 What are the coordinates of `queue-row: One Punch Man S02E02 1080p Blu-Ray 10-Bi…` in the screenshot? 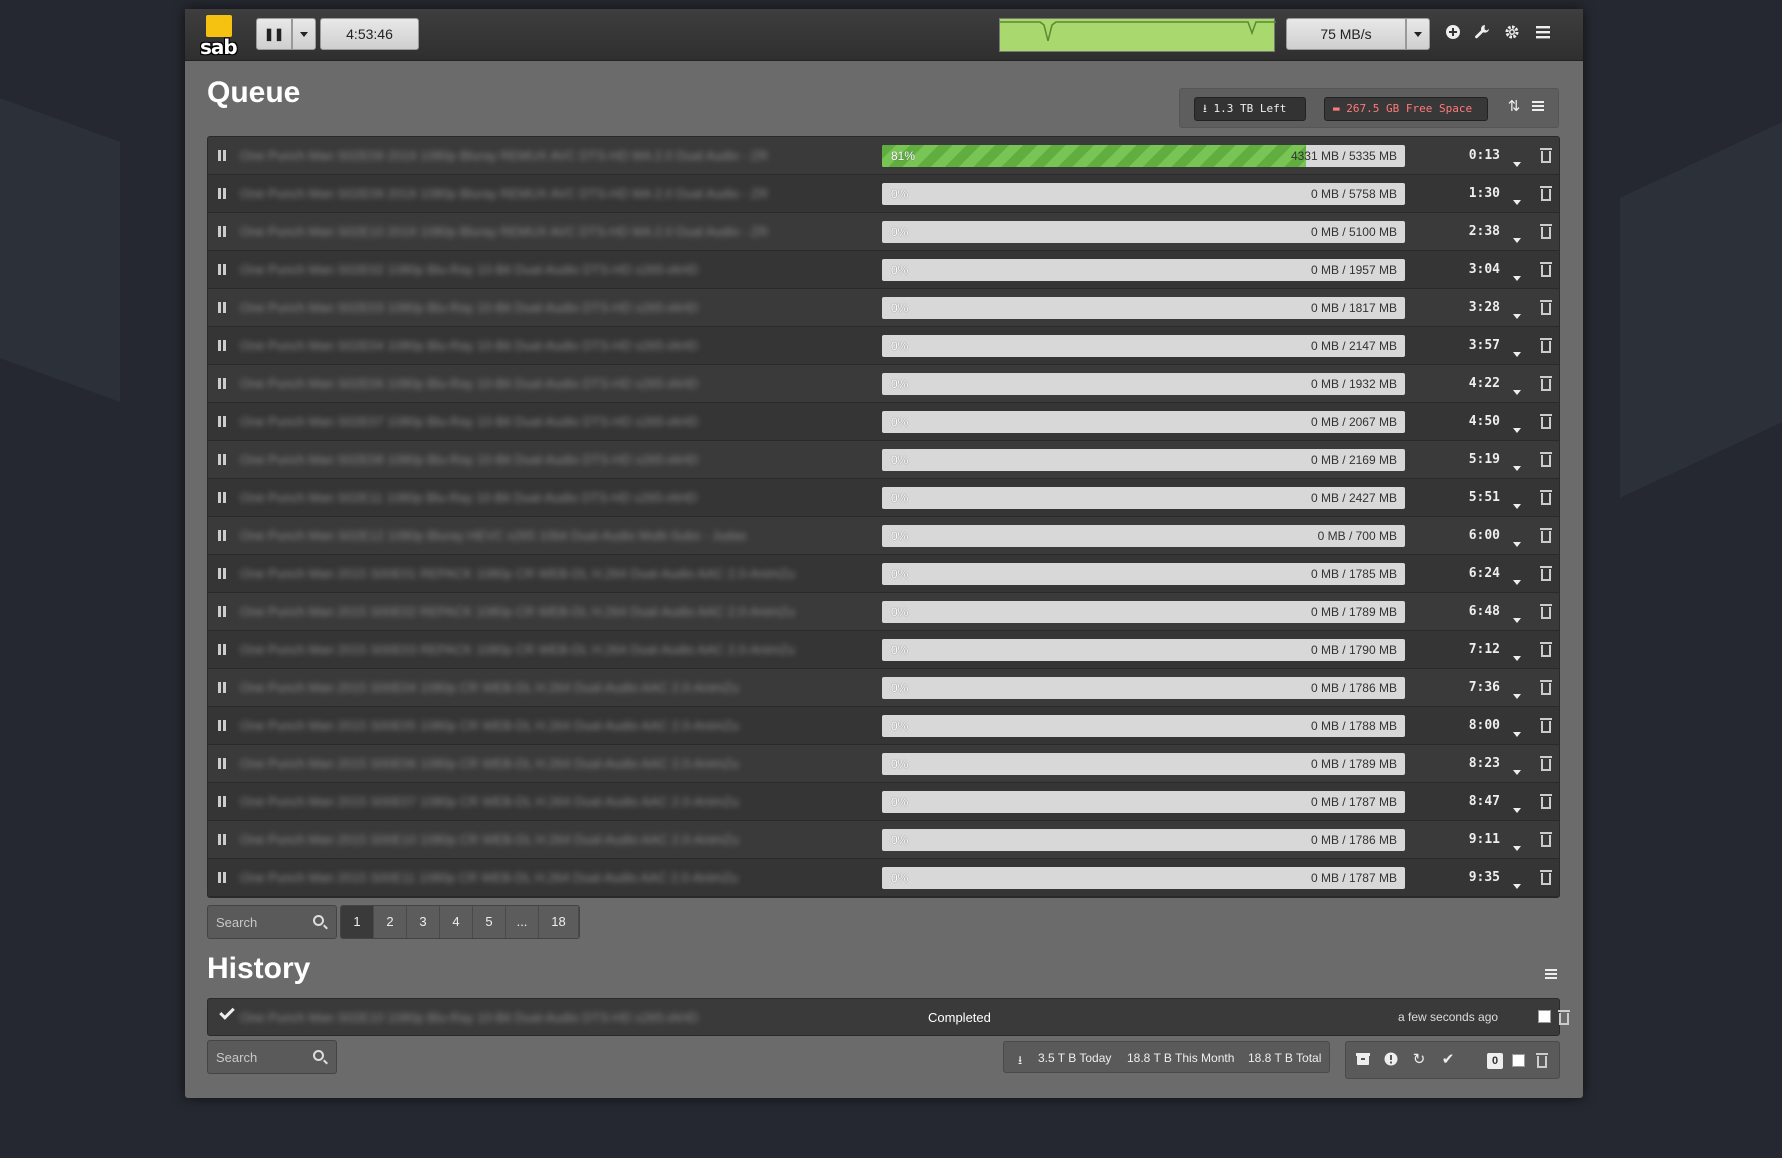 It's located at (883, 270).